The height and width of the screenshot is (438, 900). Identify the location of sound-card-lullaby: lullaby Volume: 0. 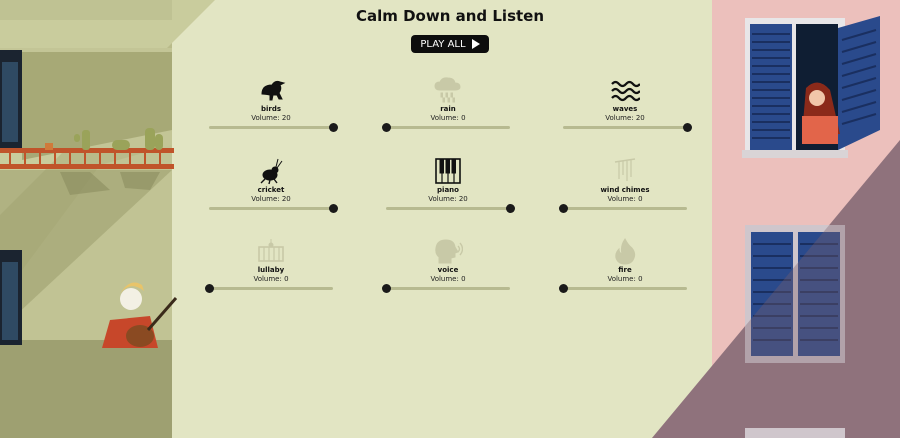
(270, 273).